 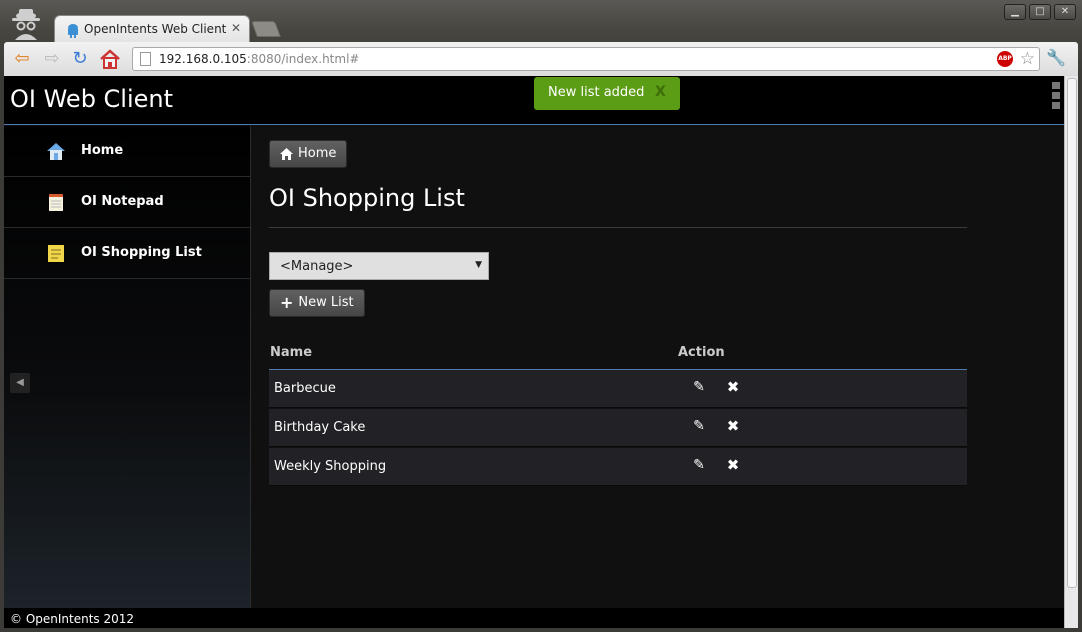 I want to click on copyright-text: © OpenIntents 2012, so click(x=72, y=619).